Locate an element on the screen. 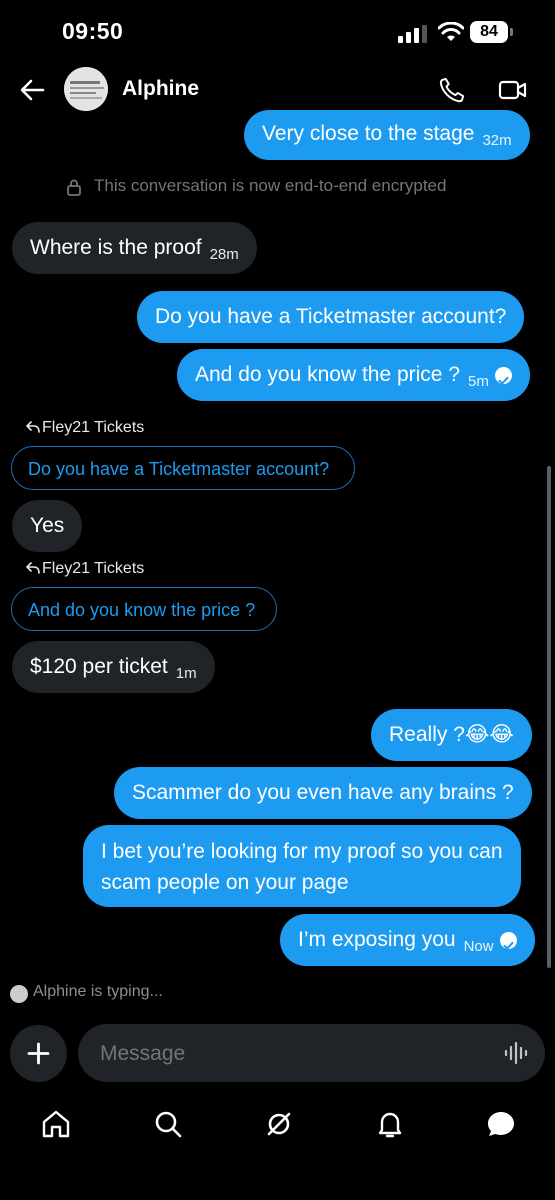 This screenshot has height=1200, width=555. phone-call-button is located at coordinates (452, 90).